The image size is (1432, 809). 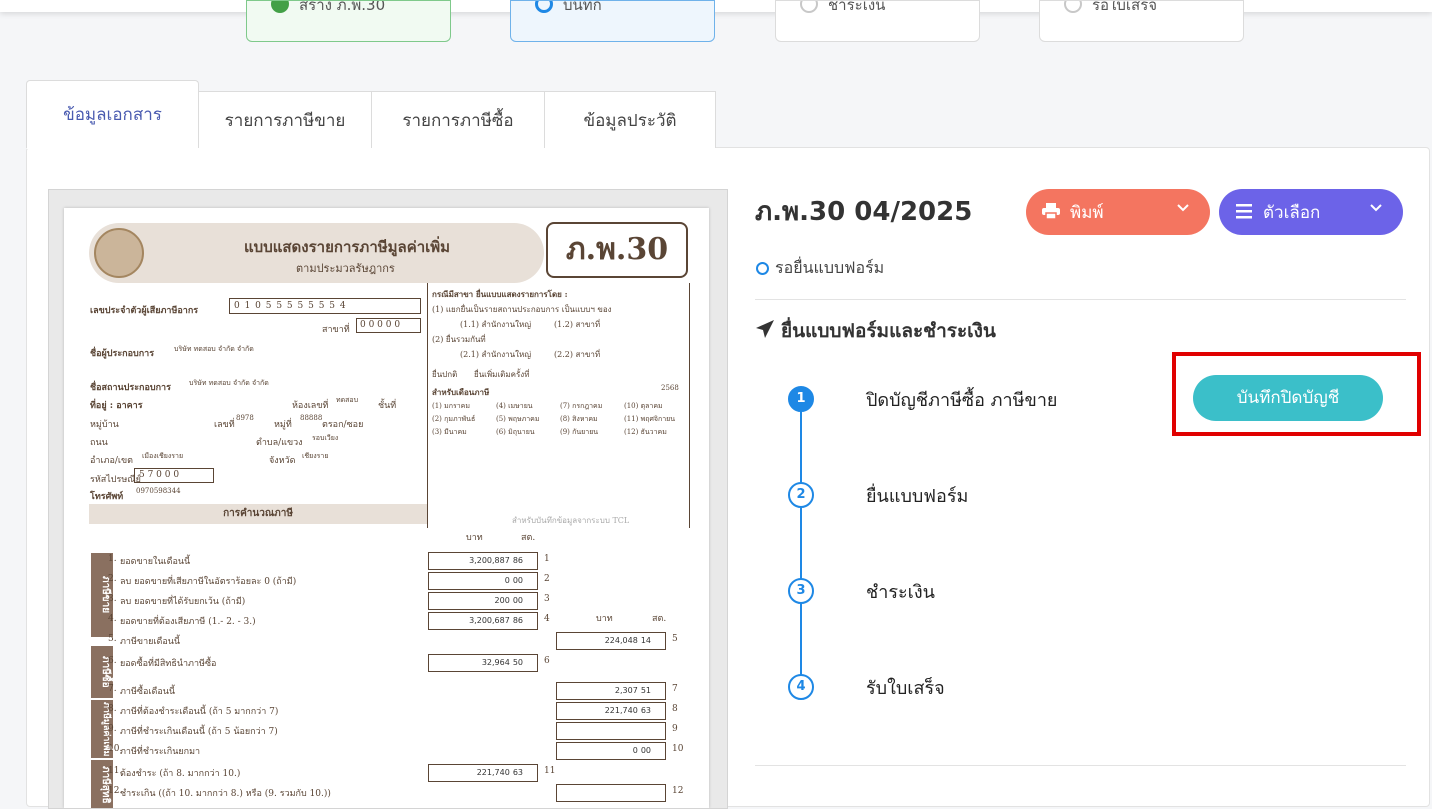 I want to click on amount-satang: 00, so click(x=517, y=580).